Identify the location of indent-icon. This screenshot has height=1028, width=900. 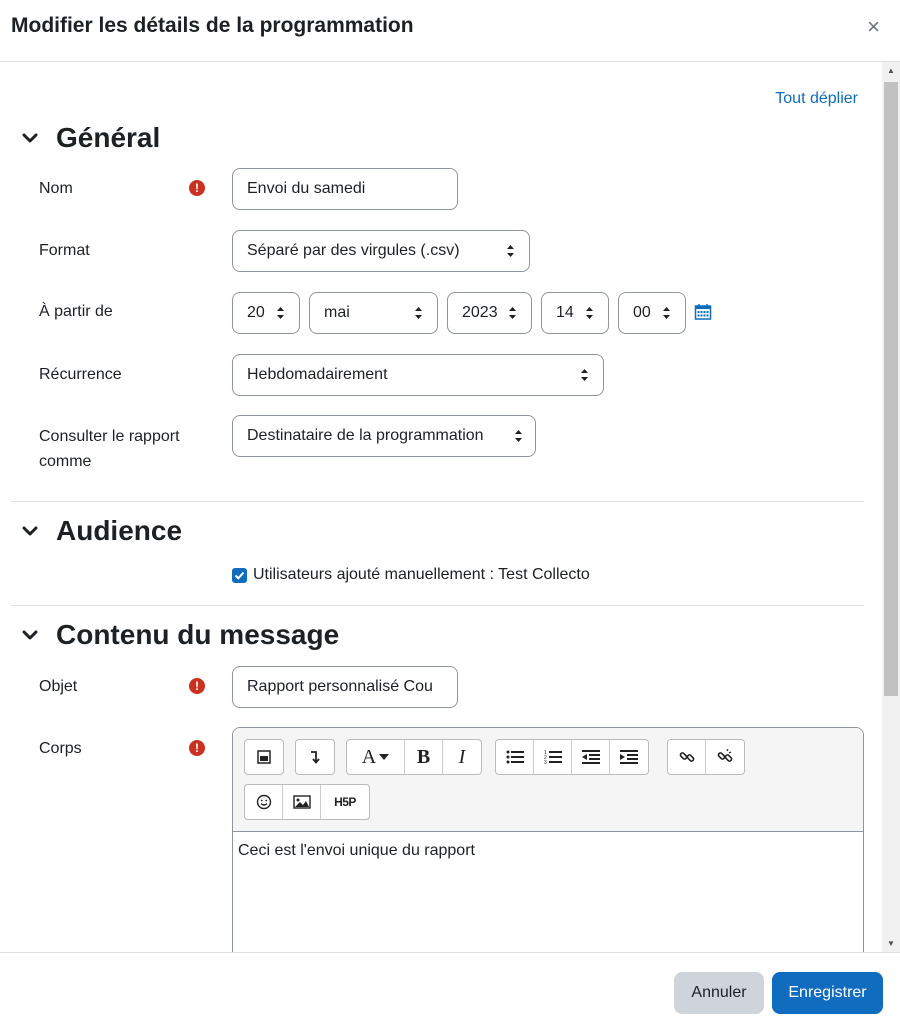
(629, 757).